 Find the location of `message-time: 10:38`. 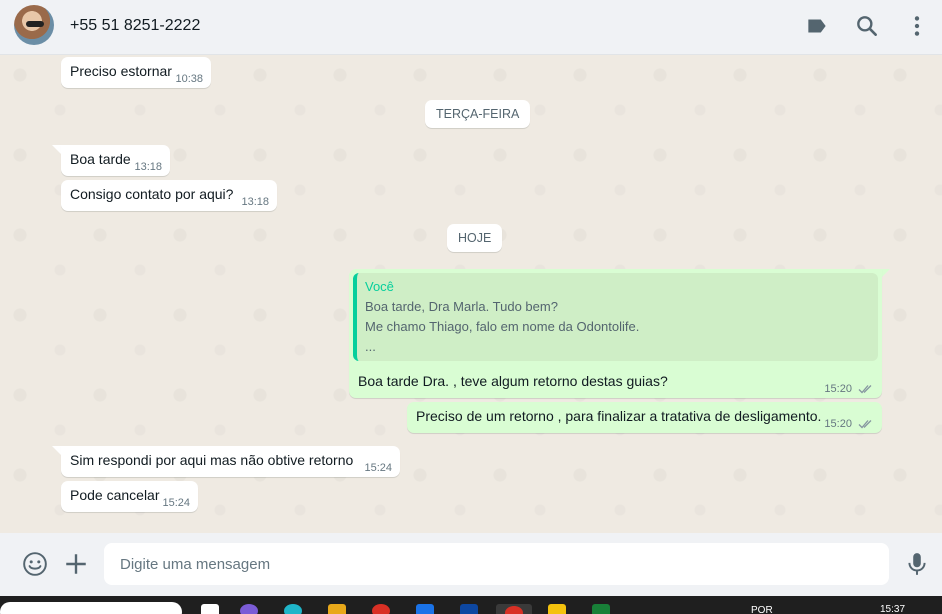

message-time: 10:38 is located at coordinates (189, 79).